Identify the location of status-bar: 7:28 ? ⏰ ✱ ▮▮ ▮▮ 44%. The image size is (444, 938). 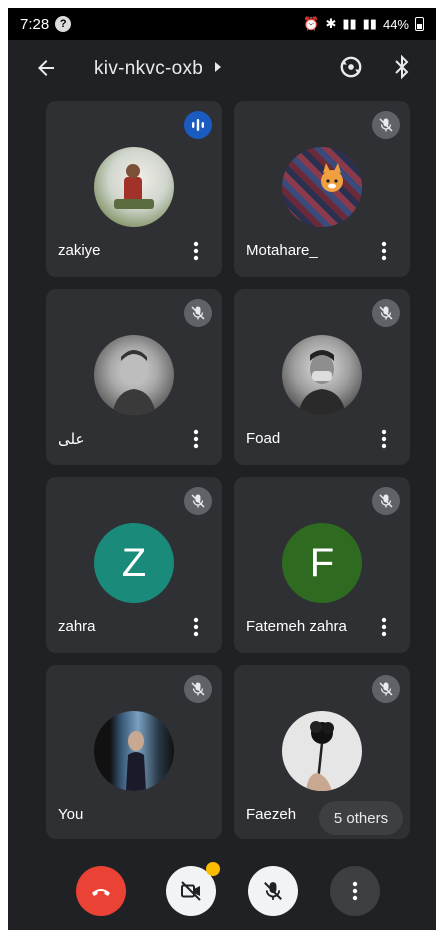
(222, 24).